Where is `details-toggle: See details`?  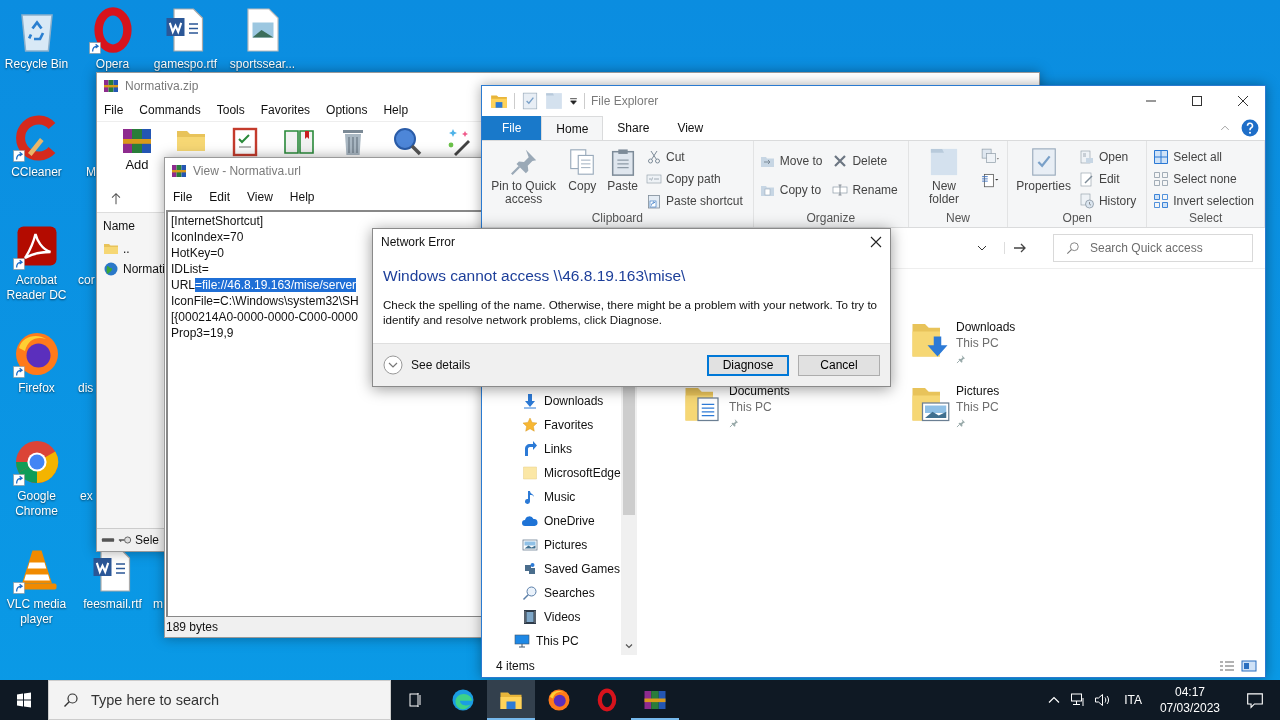
details-toggle: See details is located at coordinates (427, 365).